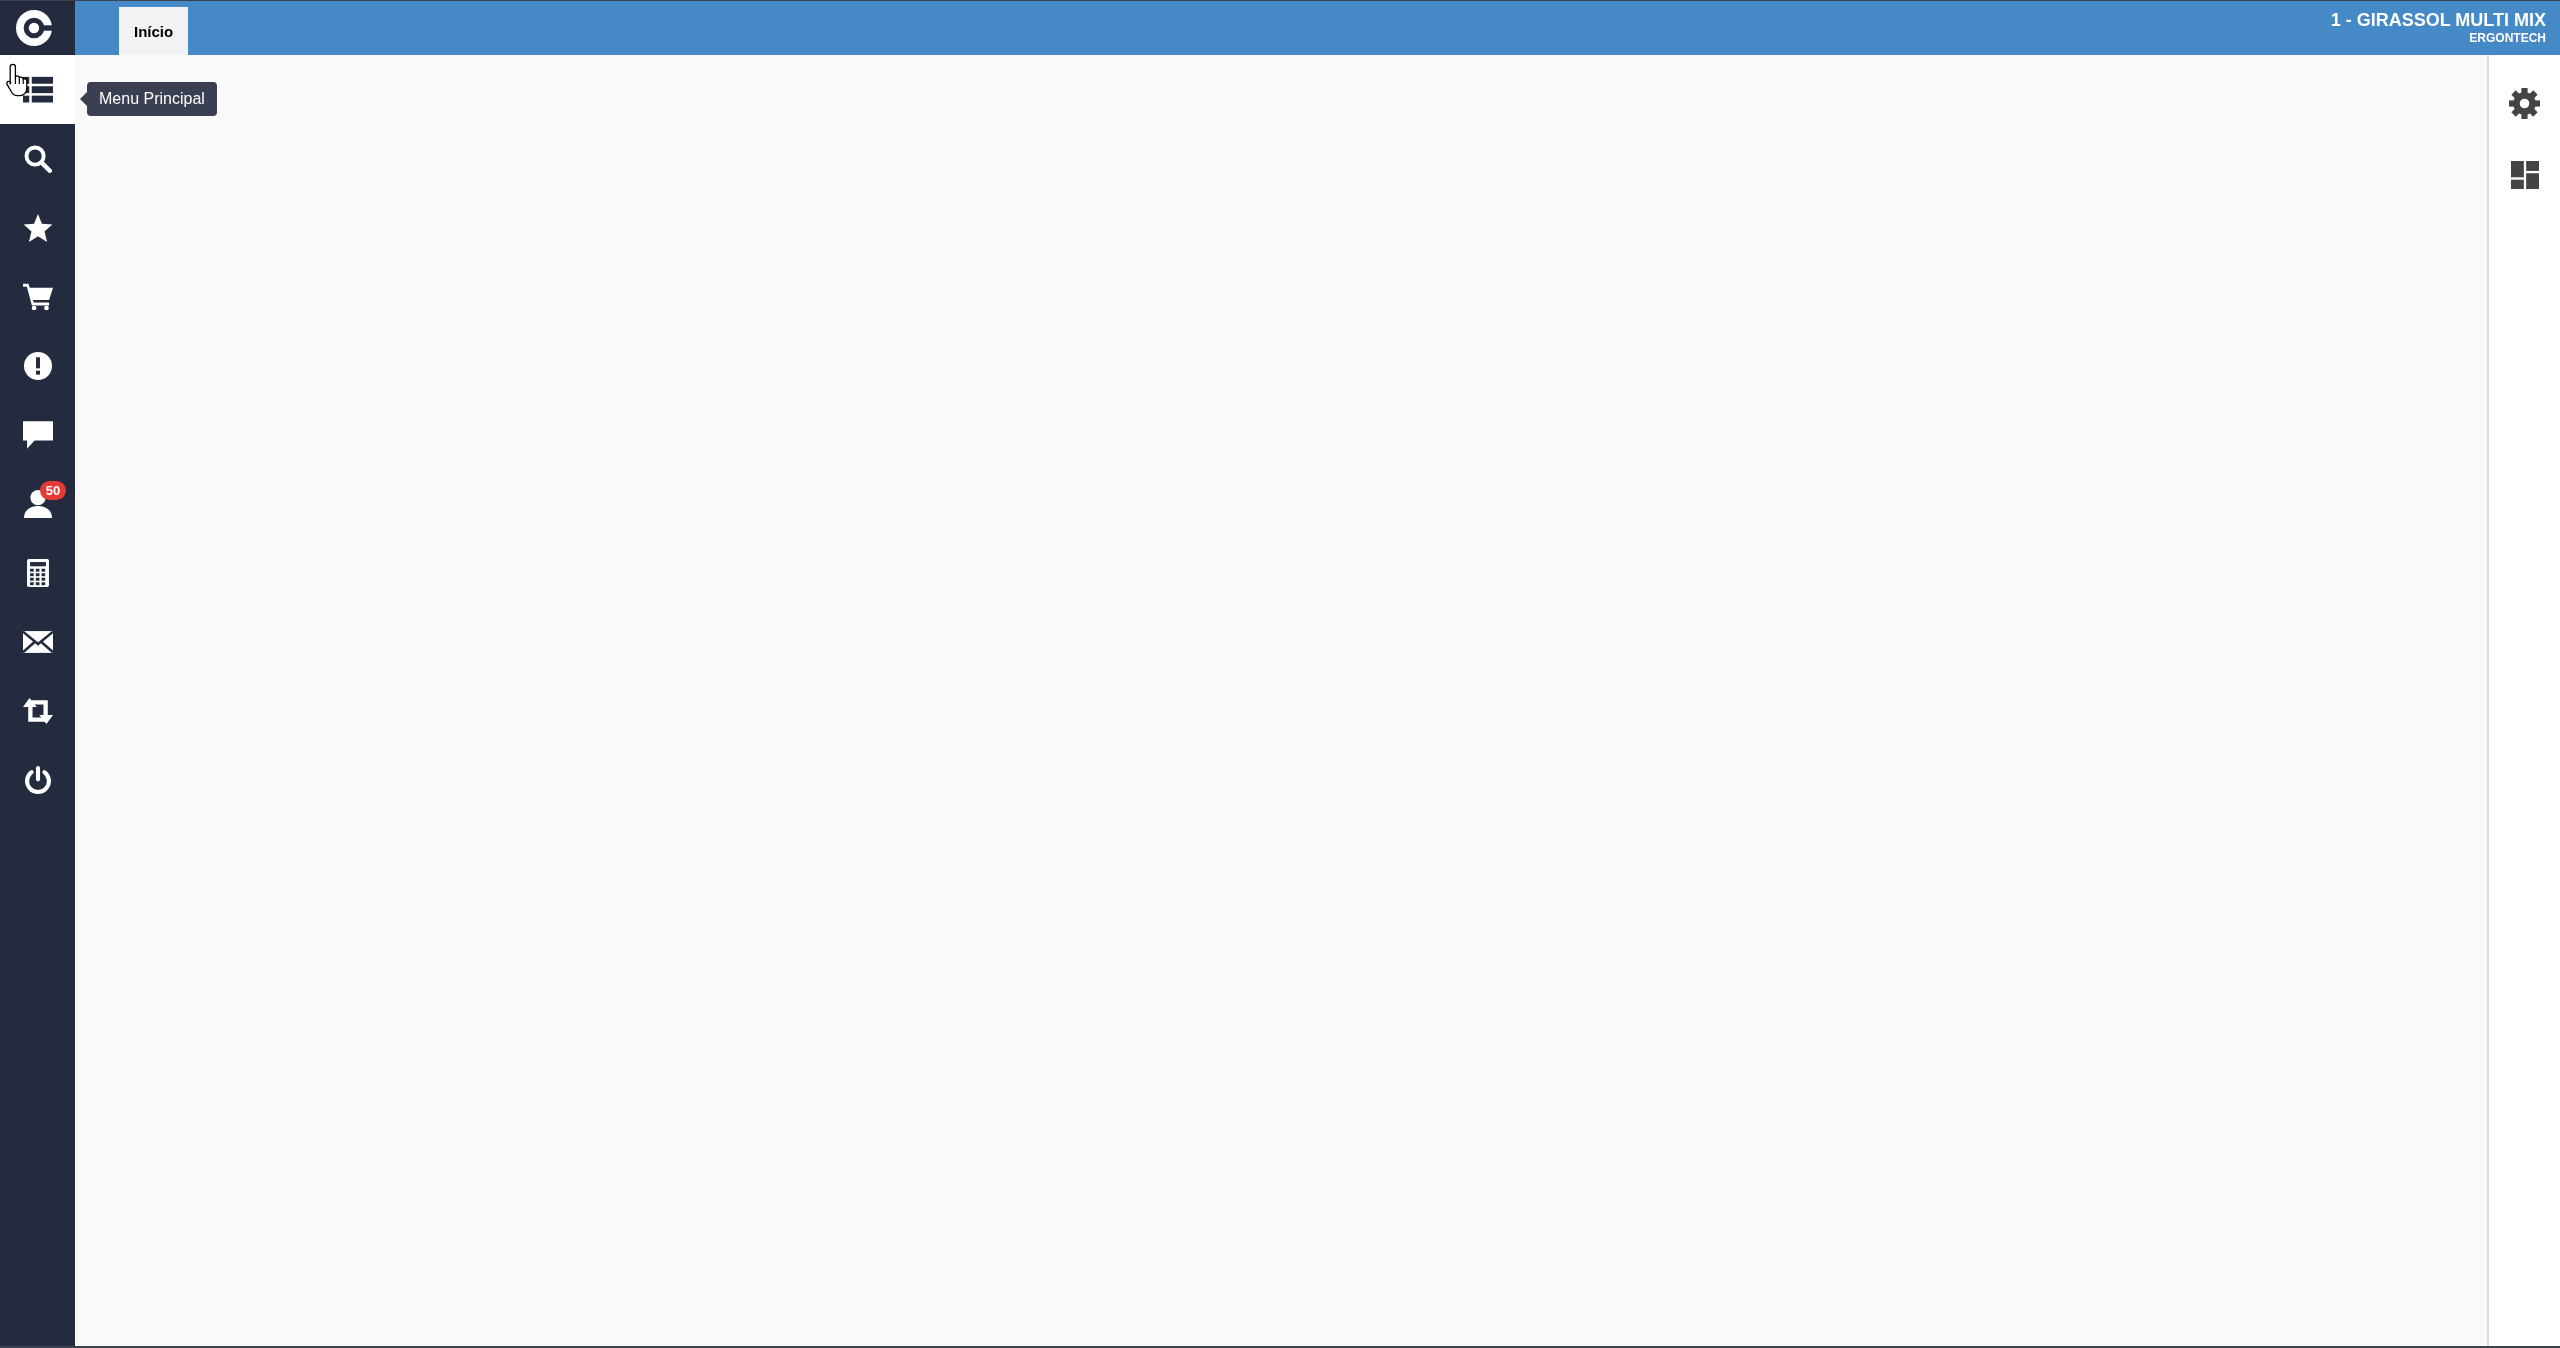 Image resolution: width=2560 pixels, height=1348 pixels. What do you see at coordinates (53, 490) in the screenshot?
I see `count-badge: 50` at bounding box center [53, 490].